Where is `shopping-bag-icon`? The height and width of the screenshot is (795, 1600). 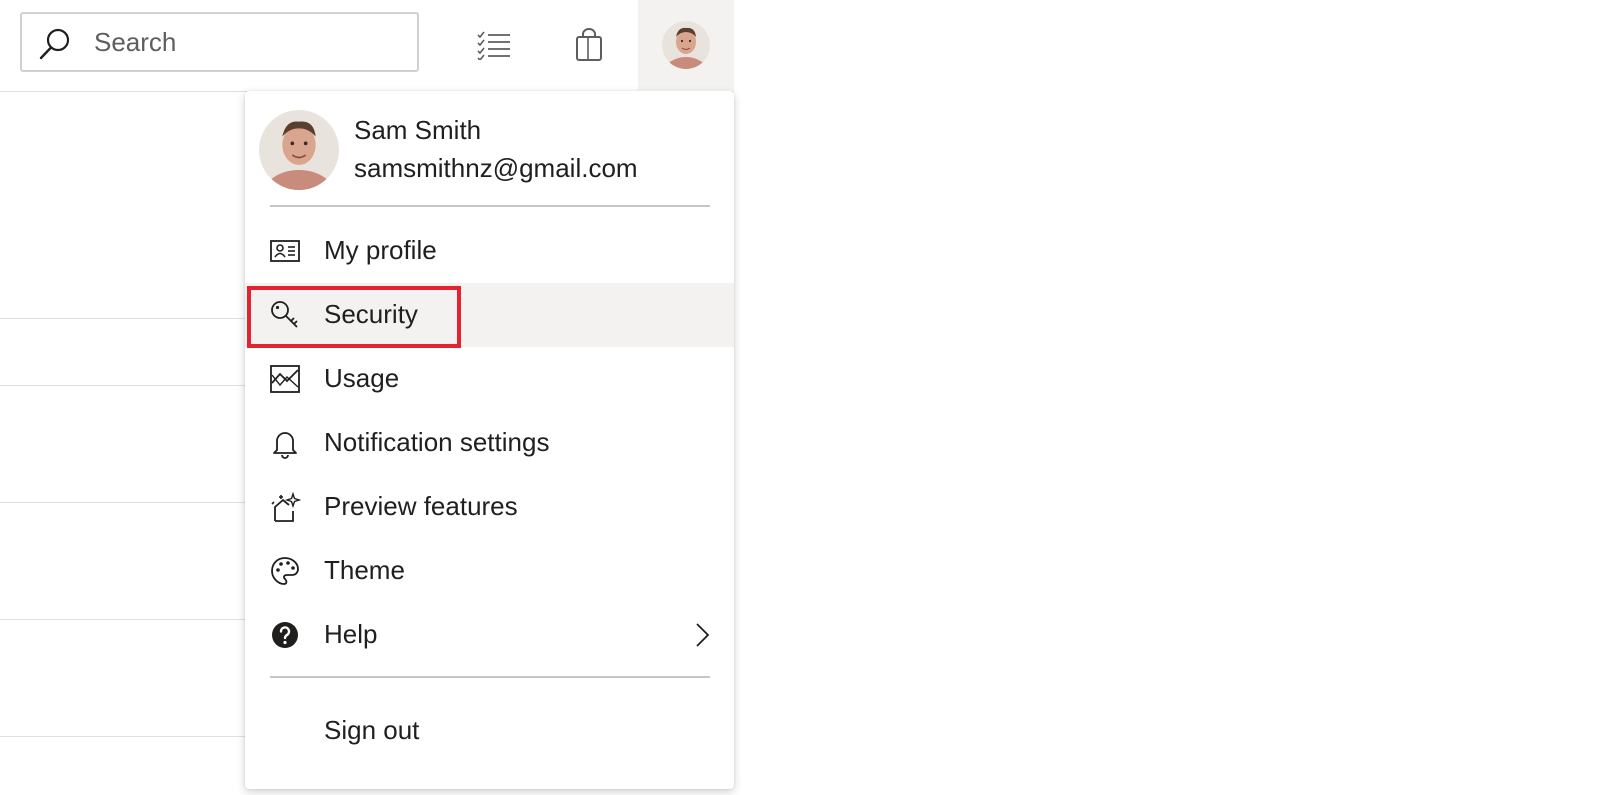 shopping-bag-icon is located at coordinates (589, 44).